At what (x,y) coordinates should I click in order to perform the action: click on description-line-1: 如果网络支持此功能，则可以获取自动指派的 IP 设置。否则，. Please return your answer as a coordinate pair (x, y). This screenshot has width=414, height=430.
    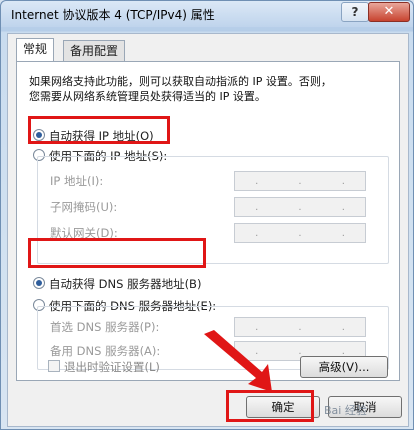
    Looking at the image, I should click on (180, 81).